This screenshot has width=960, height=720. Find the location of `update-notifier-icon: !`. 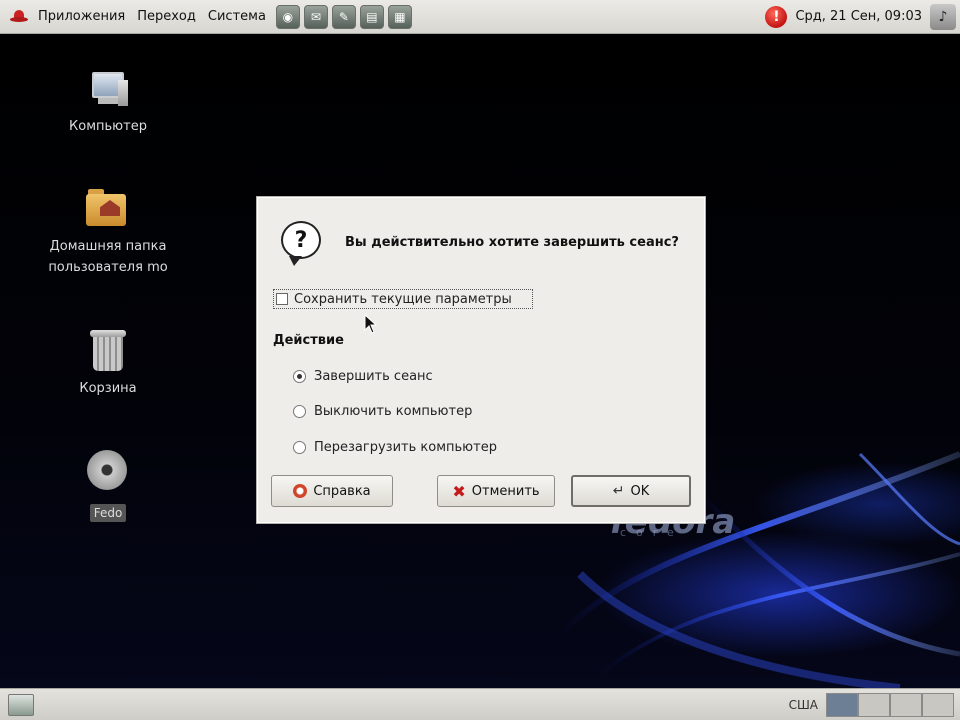

update-notifier-icon: ! is located at coordinates (776, 16).